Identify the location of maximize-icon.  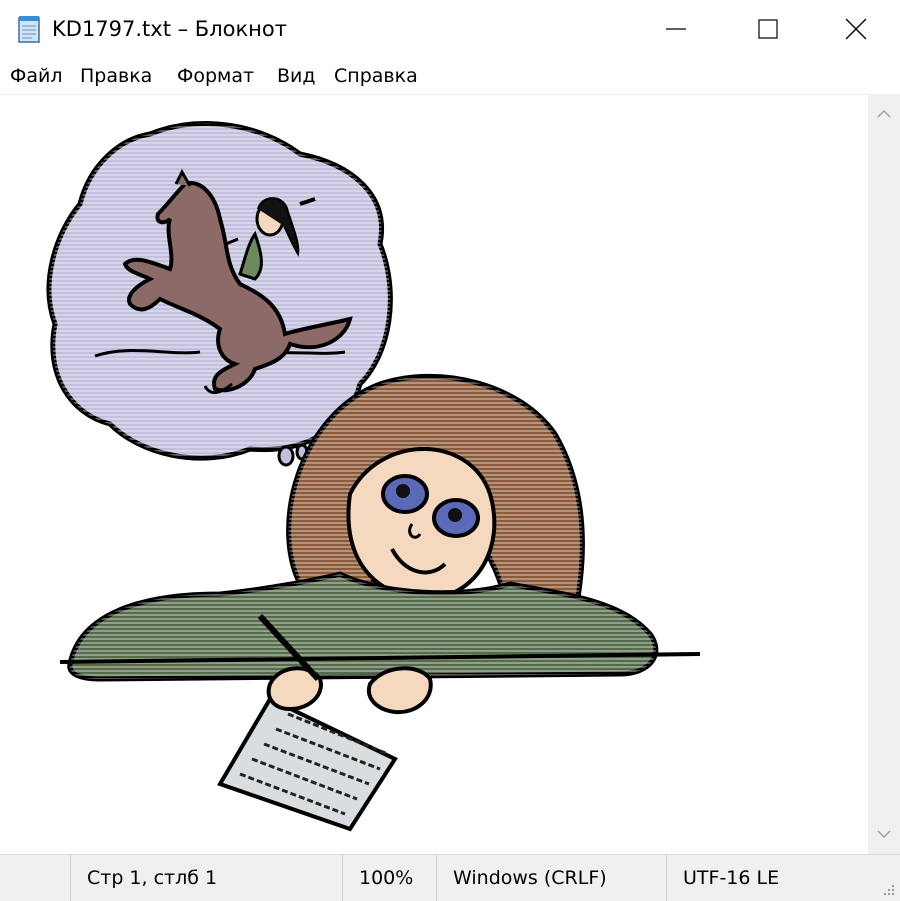
(768, 29).